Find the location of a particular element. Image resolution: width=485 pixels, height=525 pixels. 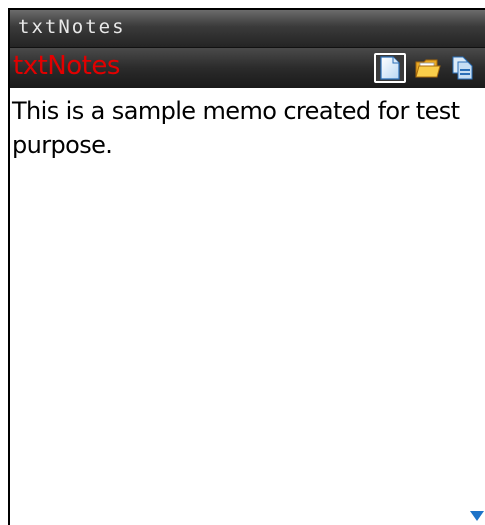

scroll-down-icon is located at coordinates (477, 516).